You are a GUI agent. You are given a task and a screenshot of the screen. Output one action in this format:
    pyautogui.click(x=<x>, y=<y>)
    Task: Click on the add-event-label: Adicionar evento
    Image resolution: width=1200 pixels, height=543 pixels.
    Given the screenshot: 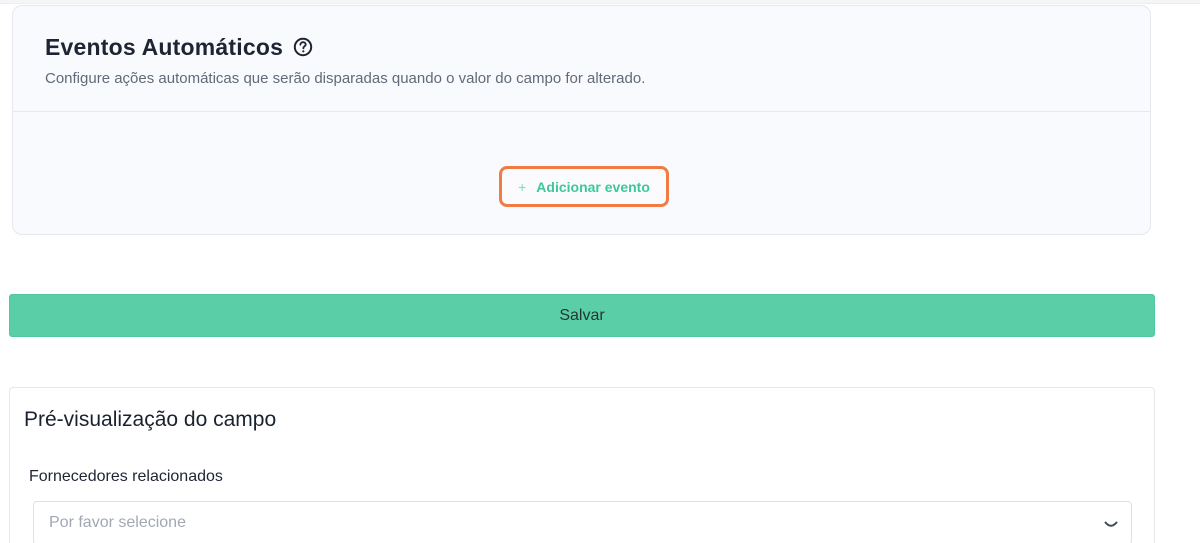 What is the action you would take?
    pyautogui.click(x=593, y=186)
    